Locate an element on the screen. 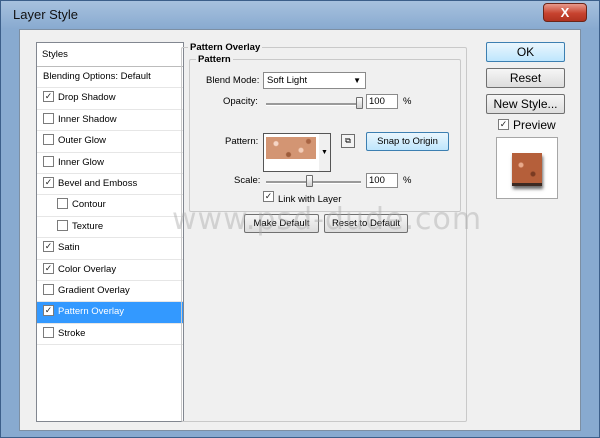  pattern-subgroup-title: Pattern is located at coordinates (214, 59).